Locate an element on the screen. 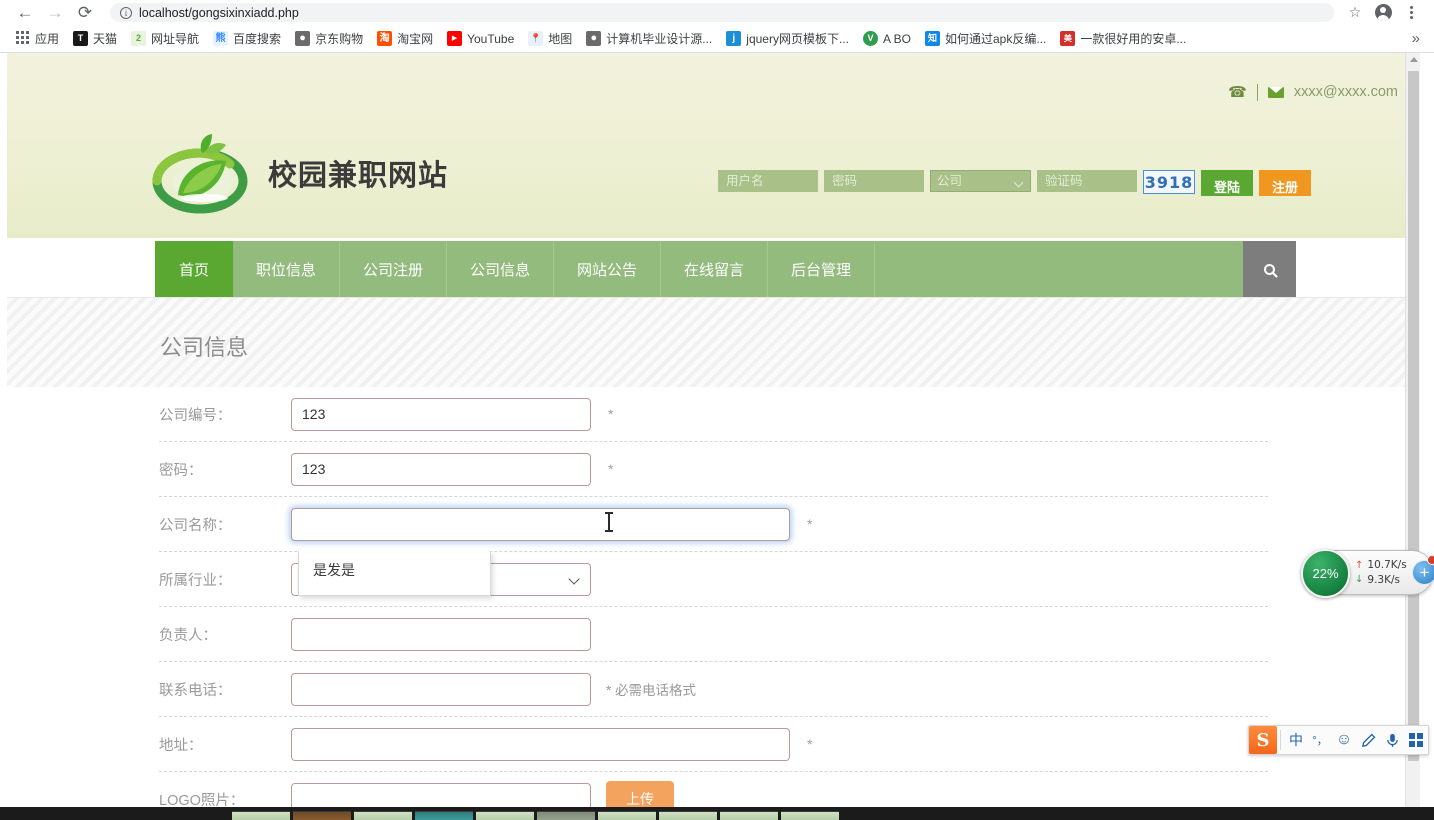 The image size is (1434, 820). network-percent-ball: 22% is located at coordinates (1325, 573).